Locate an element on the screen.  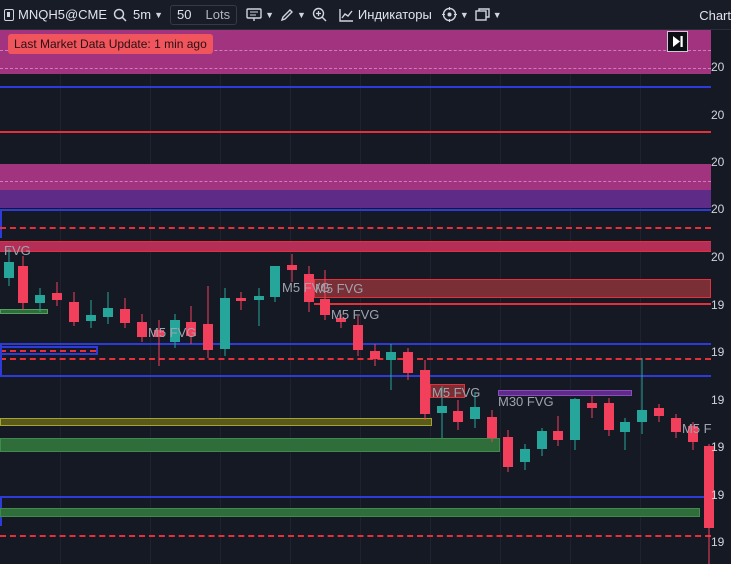
indicators-button: Индикаторы is located at coordinates (385, 15).